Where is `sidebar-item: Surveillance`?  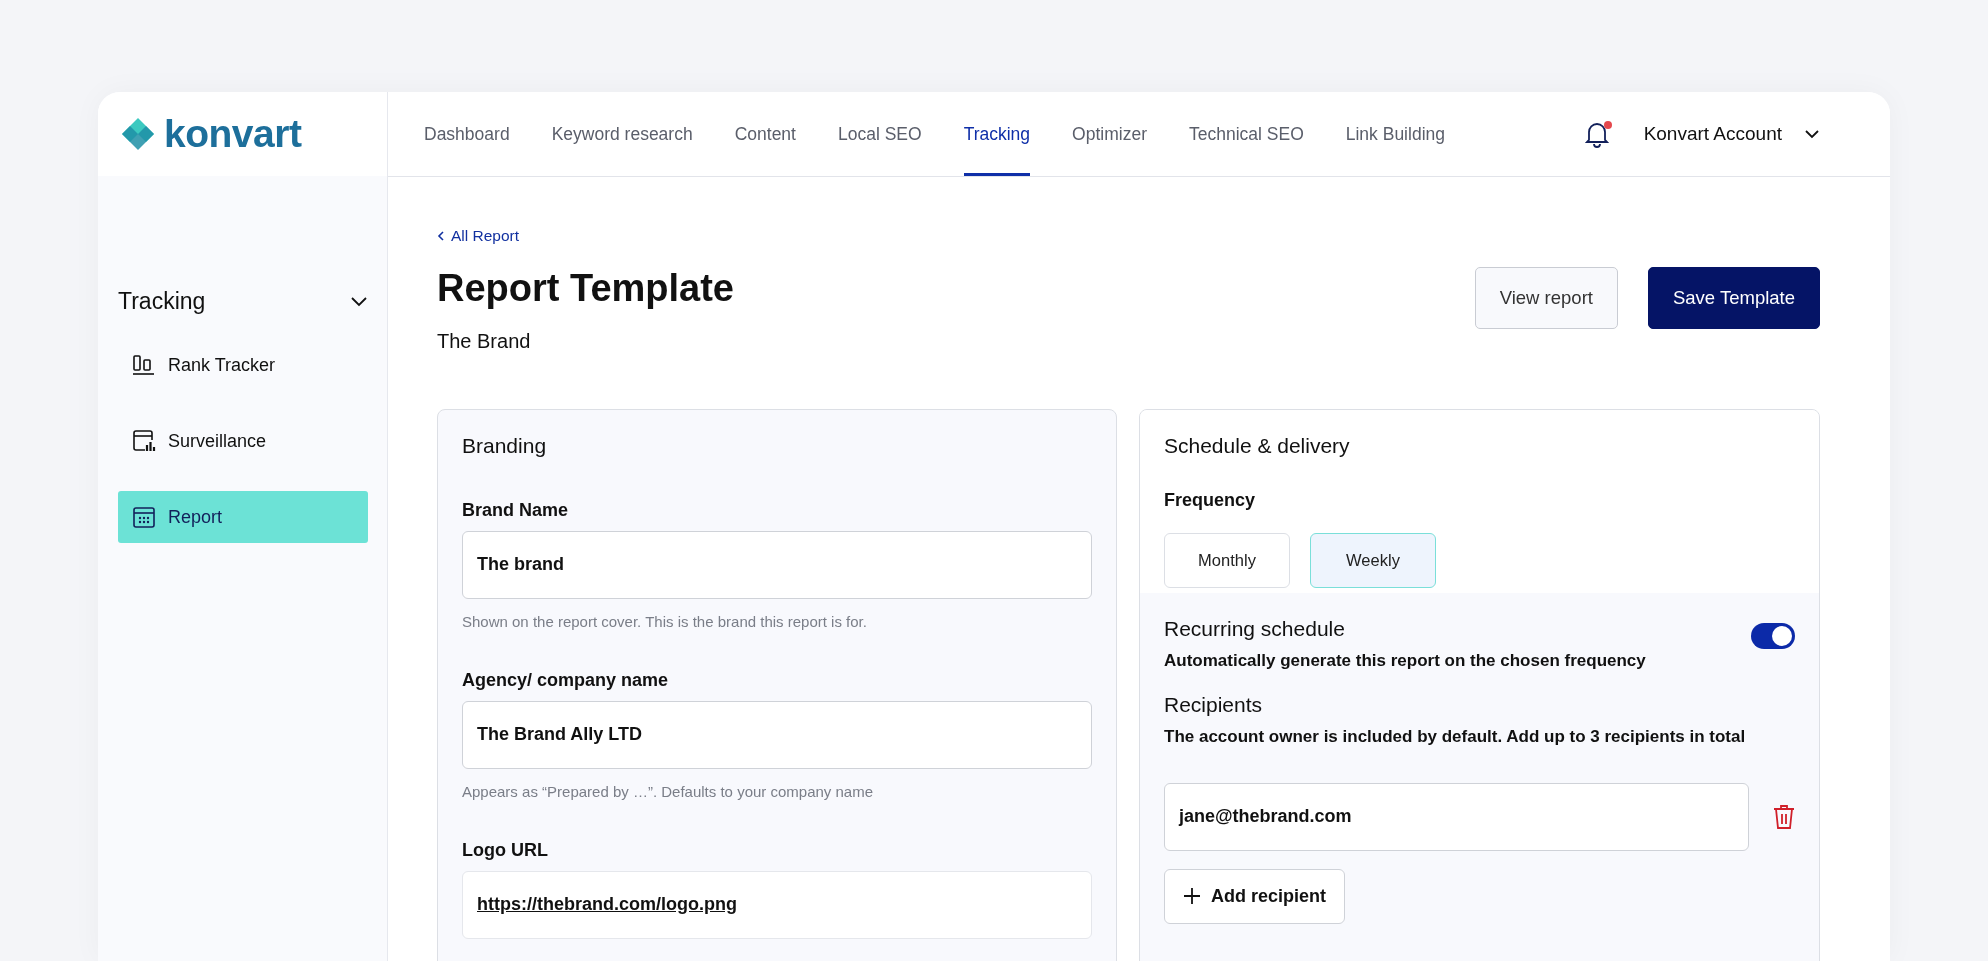 sidebar-item: Surveillance is located at coordinates (243, 441).